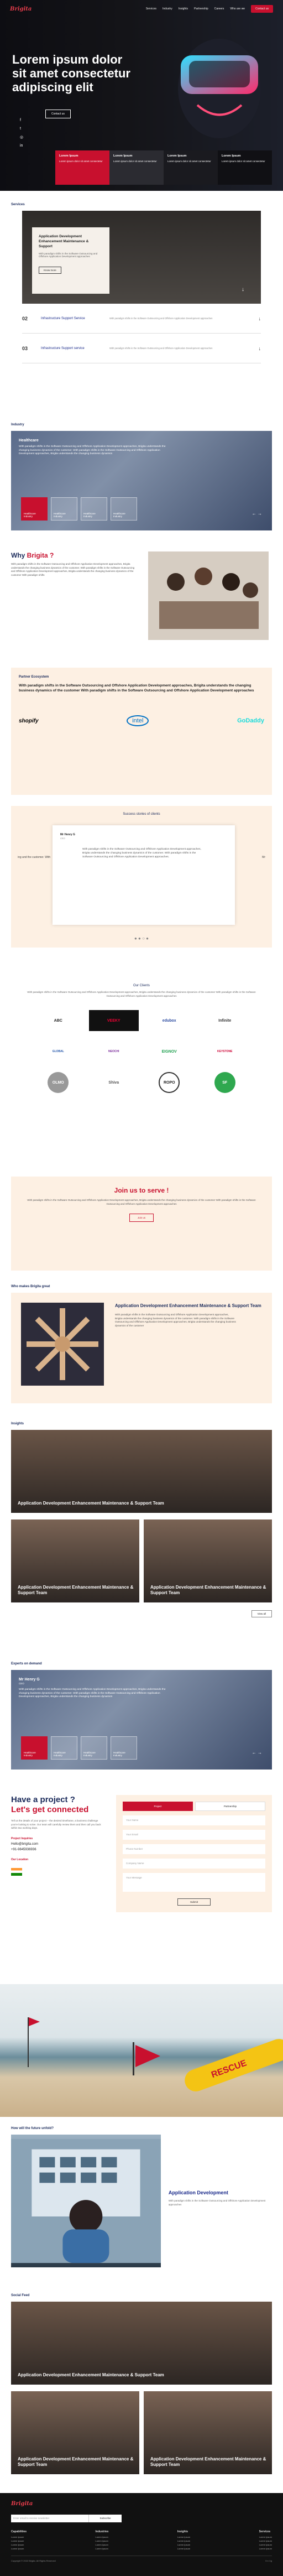 This screenshot has height=2576, width=283. What do you see at coordinates (58, 1082) in the screenshot?
I see `client-logo: OLMO` at bounding box center [58, 1082].